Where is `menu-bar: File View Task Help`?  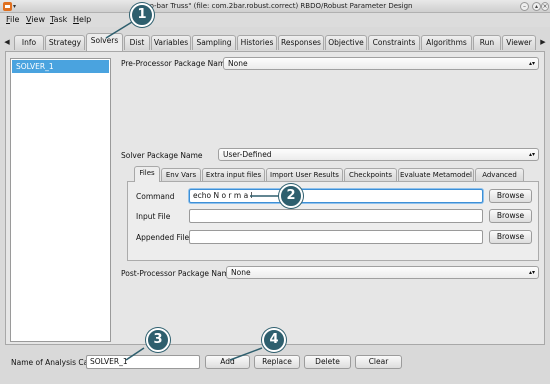
menu-bar: File View Task Help is located at coordinates (275, 20).